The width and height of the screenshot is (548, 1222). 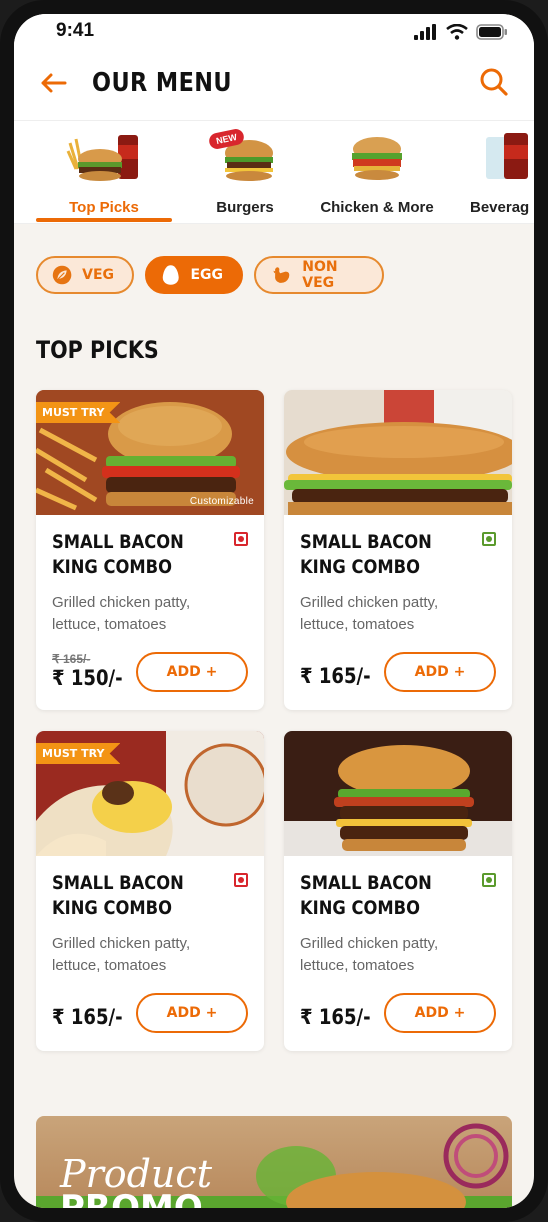 What do you see at coordinates (500, 207) in the screenshot?
I see `tab-label: Beverag` at bounding box center [500, 207].